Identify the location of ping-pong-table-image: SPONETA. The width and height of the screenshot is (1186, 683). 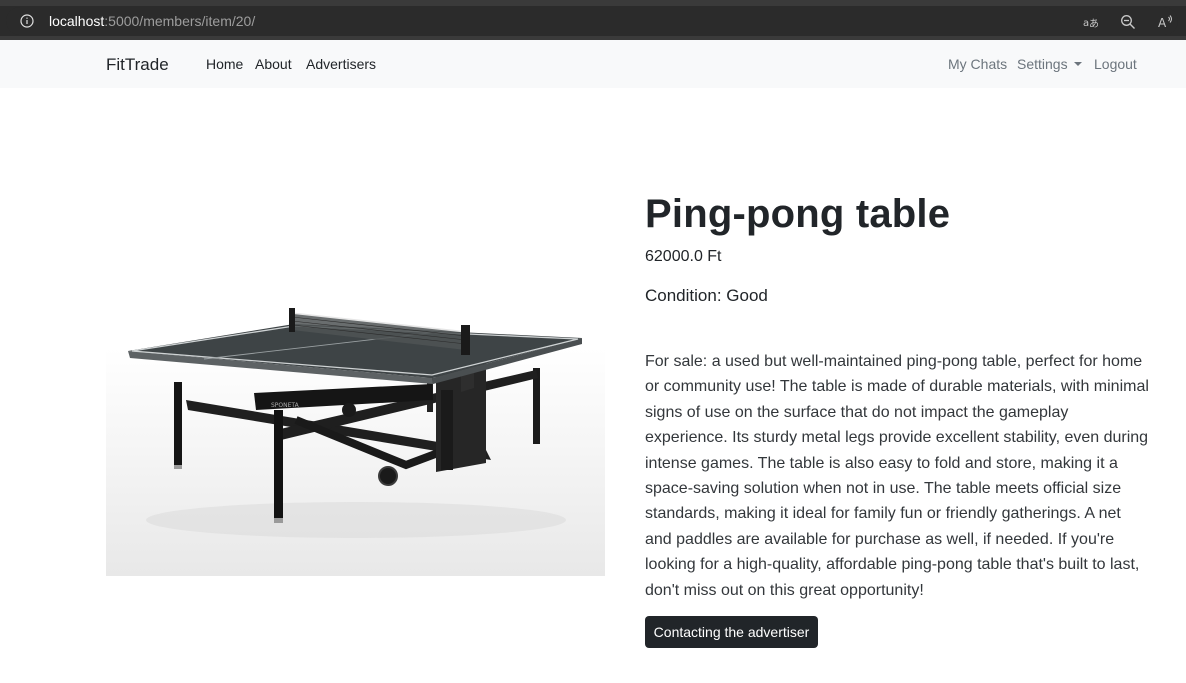
(355, 423).